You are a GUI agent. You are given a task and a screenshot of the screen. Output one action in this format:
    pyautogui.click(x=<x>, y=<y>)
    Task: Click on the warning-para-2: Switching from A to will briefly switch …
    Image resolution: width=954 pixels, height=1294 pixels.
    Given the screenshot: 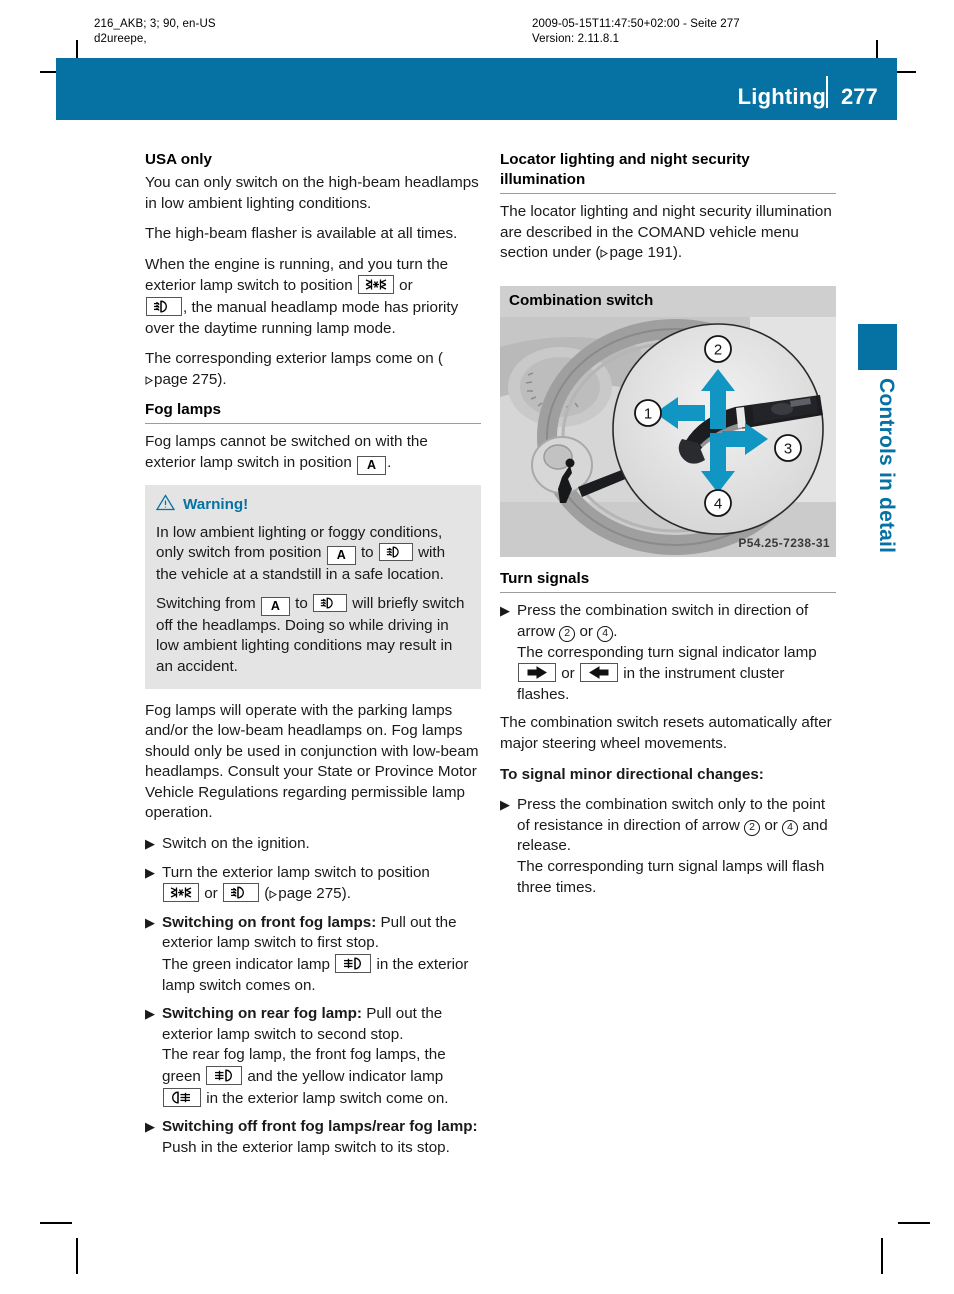 What is the action you would take?
    pyautogui.click(x=313, y=635)
    